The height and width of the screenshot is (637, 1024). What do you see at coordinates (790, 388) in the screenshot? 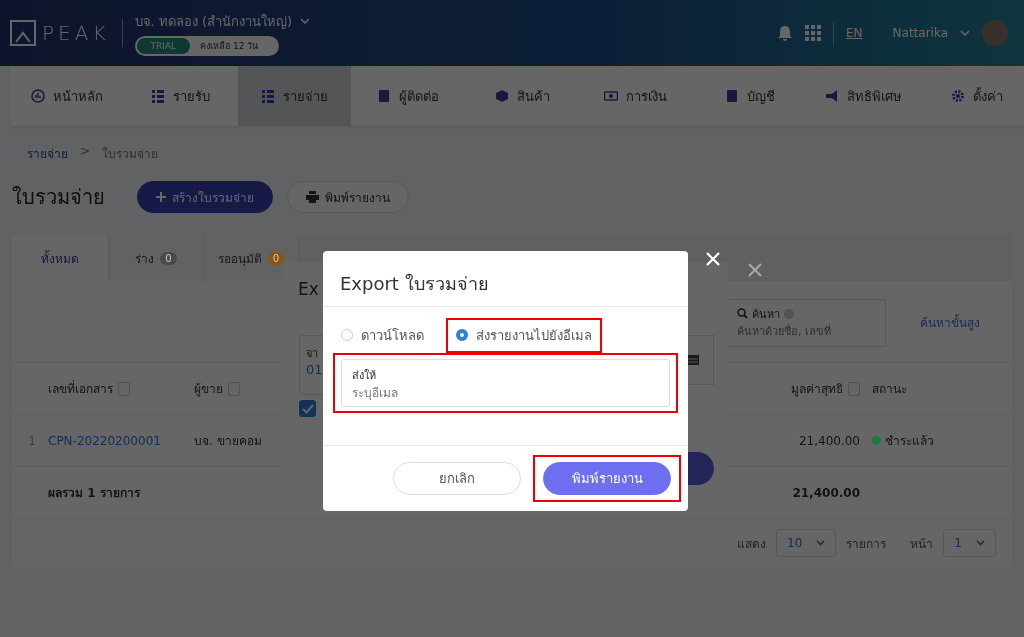
I see `column-header: มูลค่าสุทธิ` at bounding box center [790, 388].